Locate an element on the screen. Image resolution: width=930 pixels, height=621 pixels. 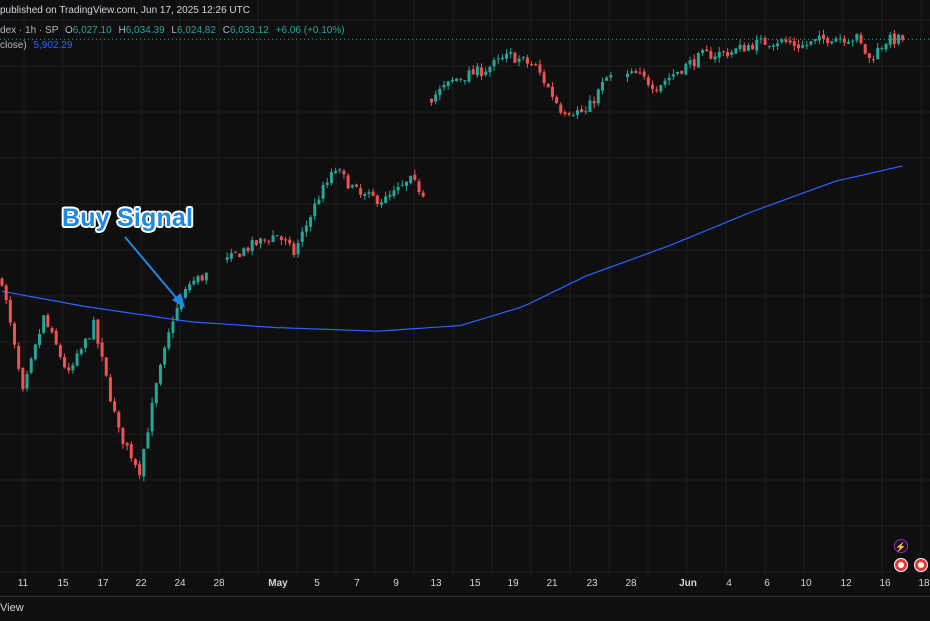
time-axis-tick: 24 is located at coordinates (180, 583).